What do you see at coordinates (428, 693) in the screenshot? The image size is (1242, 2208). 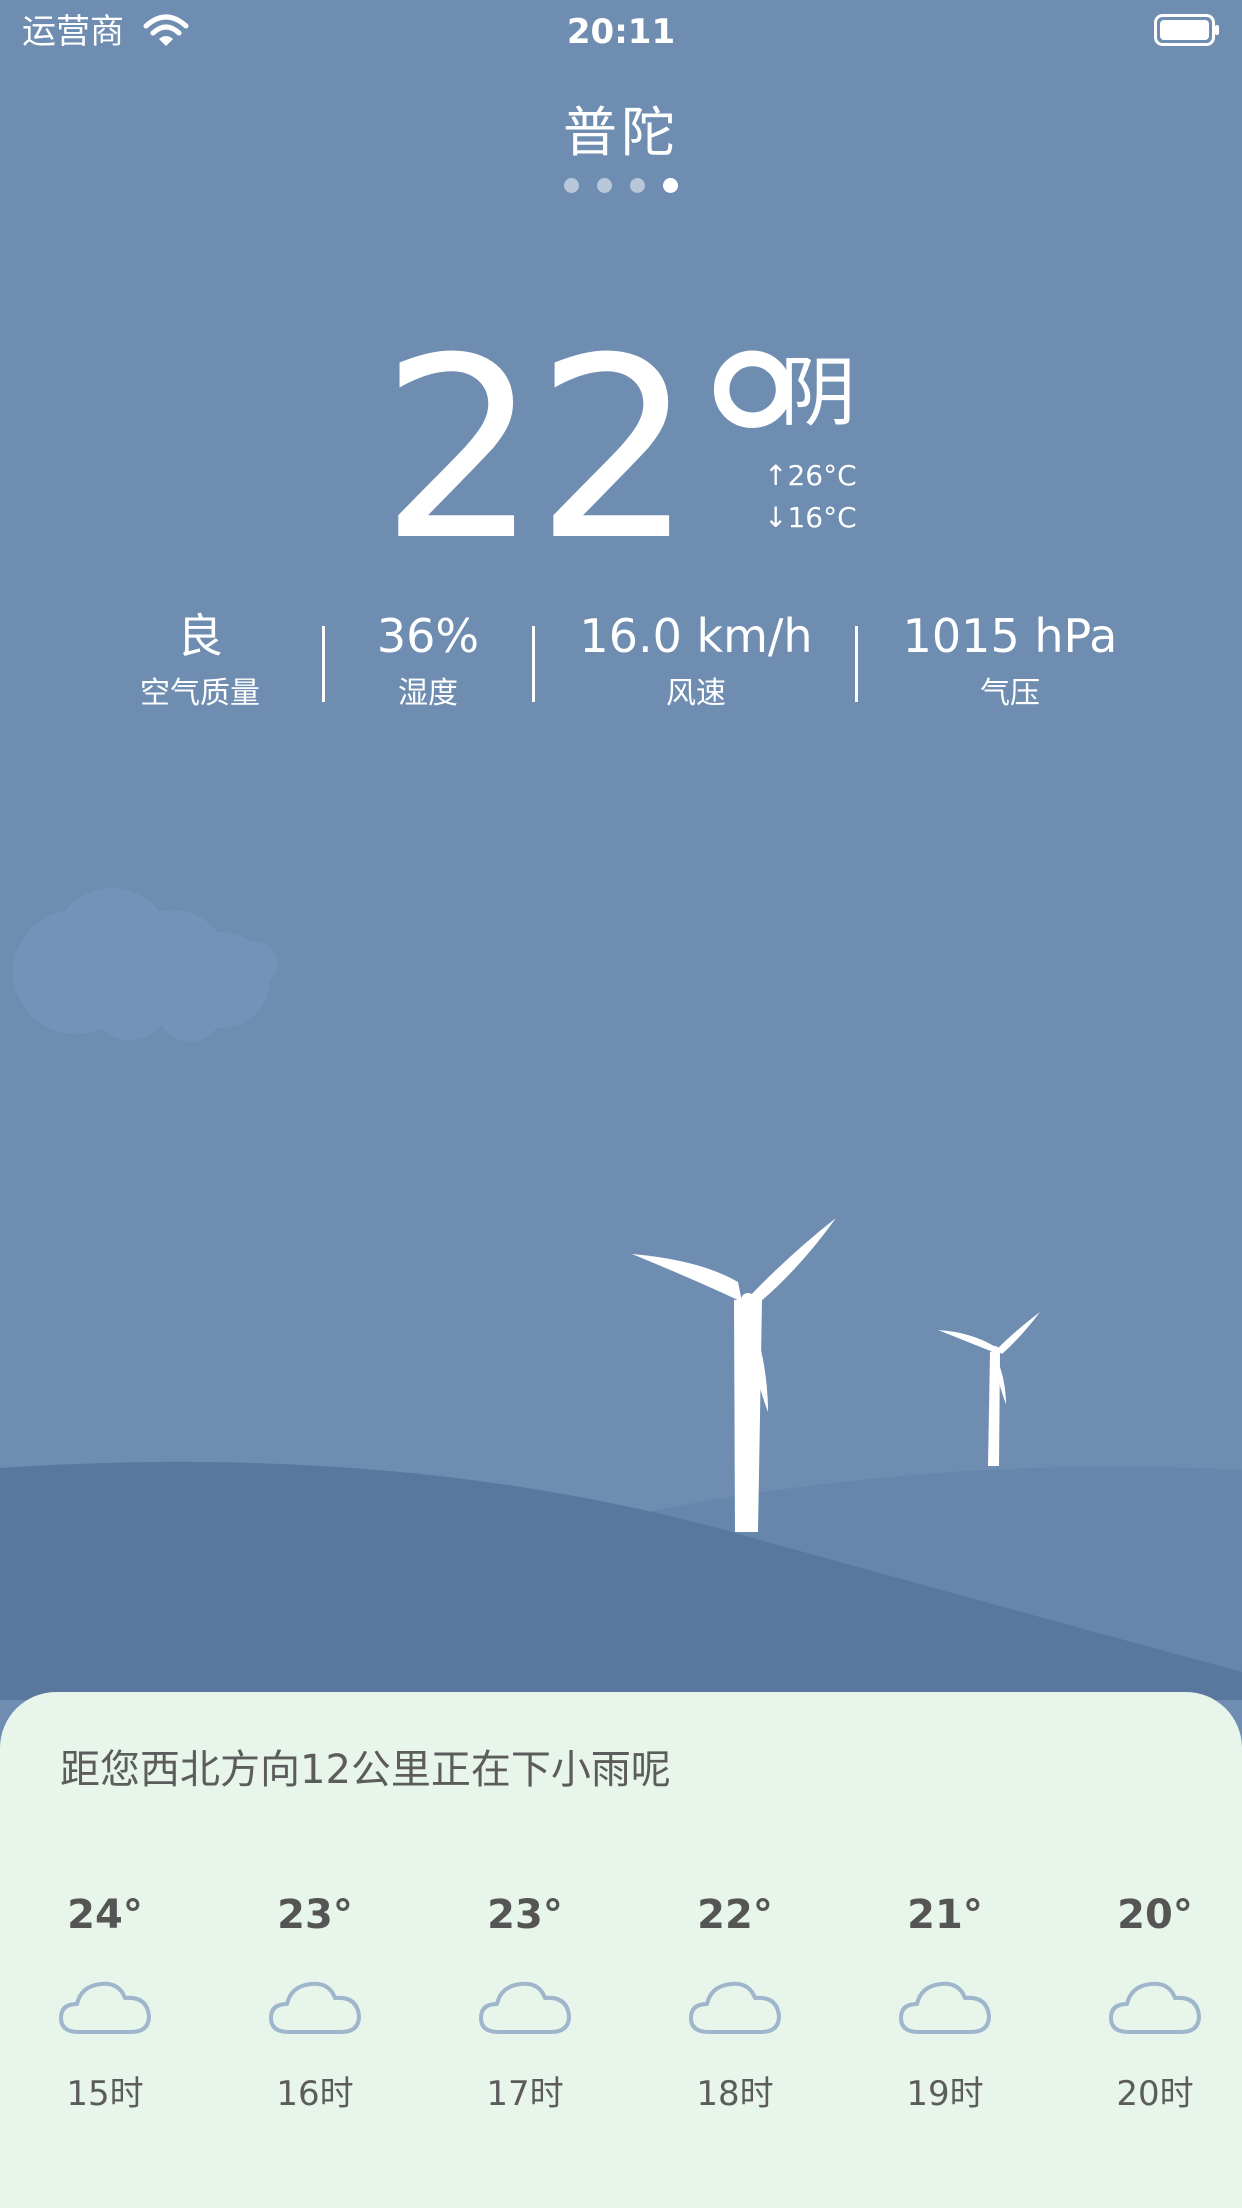 I see `humidity-label: 湿度` at bounding box center [428, 693].